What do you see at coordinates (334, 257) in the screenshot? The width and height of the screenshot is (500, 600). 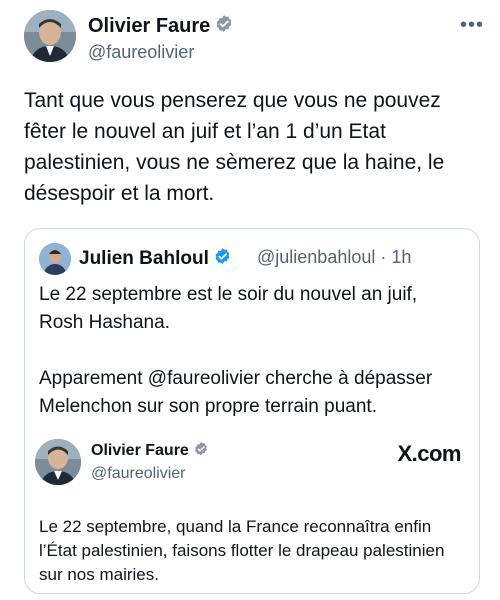 I see `quoted-author-handle-time: @julienbahloul · 1h` at bounding box center [334, 257].